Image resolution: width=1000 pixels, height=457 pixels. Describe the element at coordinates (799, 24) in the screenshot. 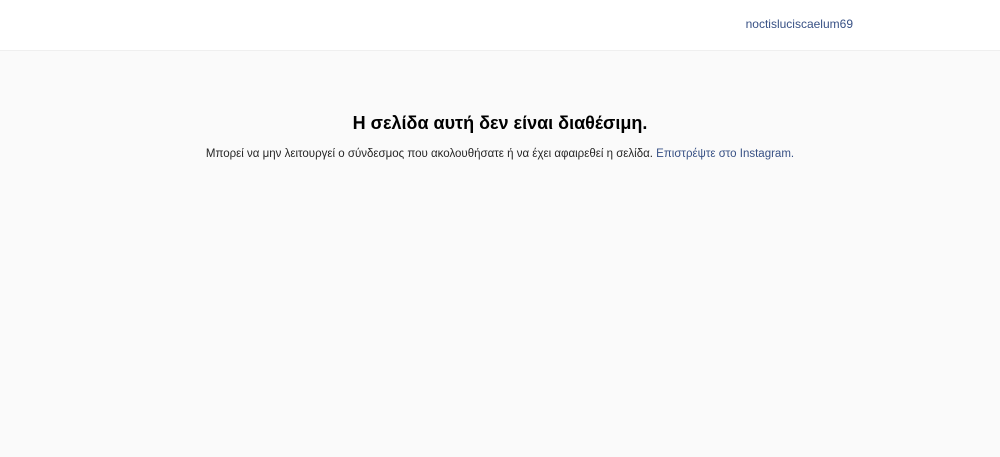

I see `profile-username-link: noctisluciscaelum69` at that location.